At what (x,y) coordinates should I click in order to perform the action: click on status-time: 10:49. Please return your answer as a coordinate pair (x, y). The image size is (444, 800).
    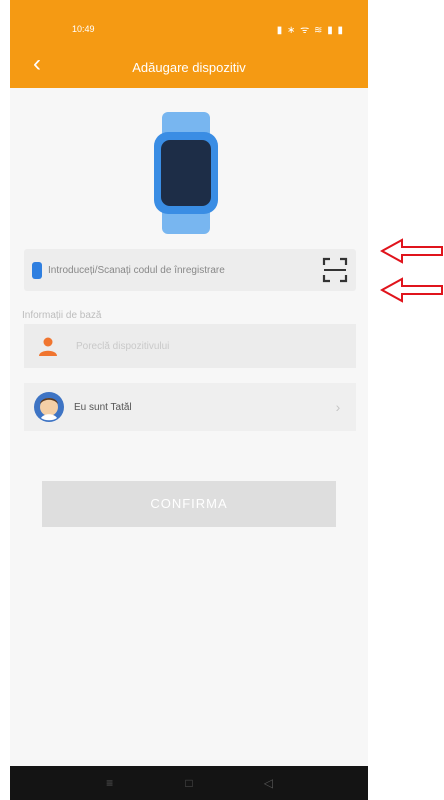
    Looking at the image, I should click on (83, 29).